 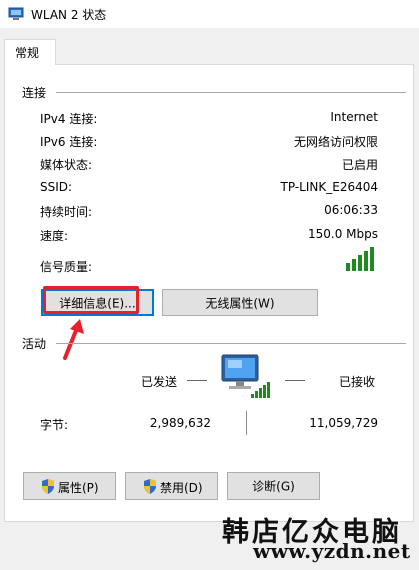 I want to click on diagnose-button-label: 诊断(G), so click(x=273, y=486).